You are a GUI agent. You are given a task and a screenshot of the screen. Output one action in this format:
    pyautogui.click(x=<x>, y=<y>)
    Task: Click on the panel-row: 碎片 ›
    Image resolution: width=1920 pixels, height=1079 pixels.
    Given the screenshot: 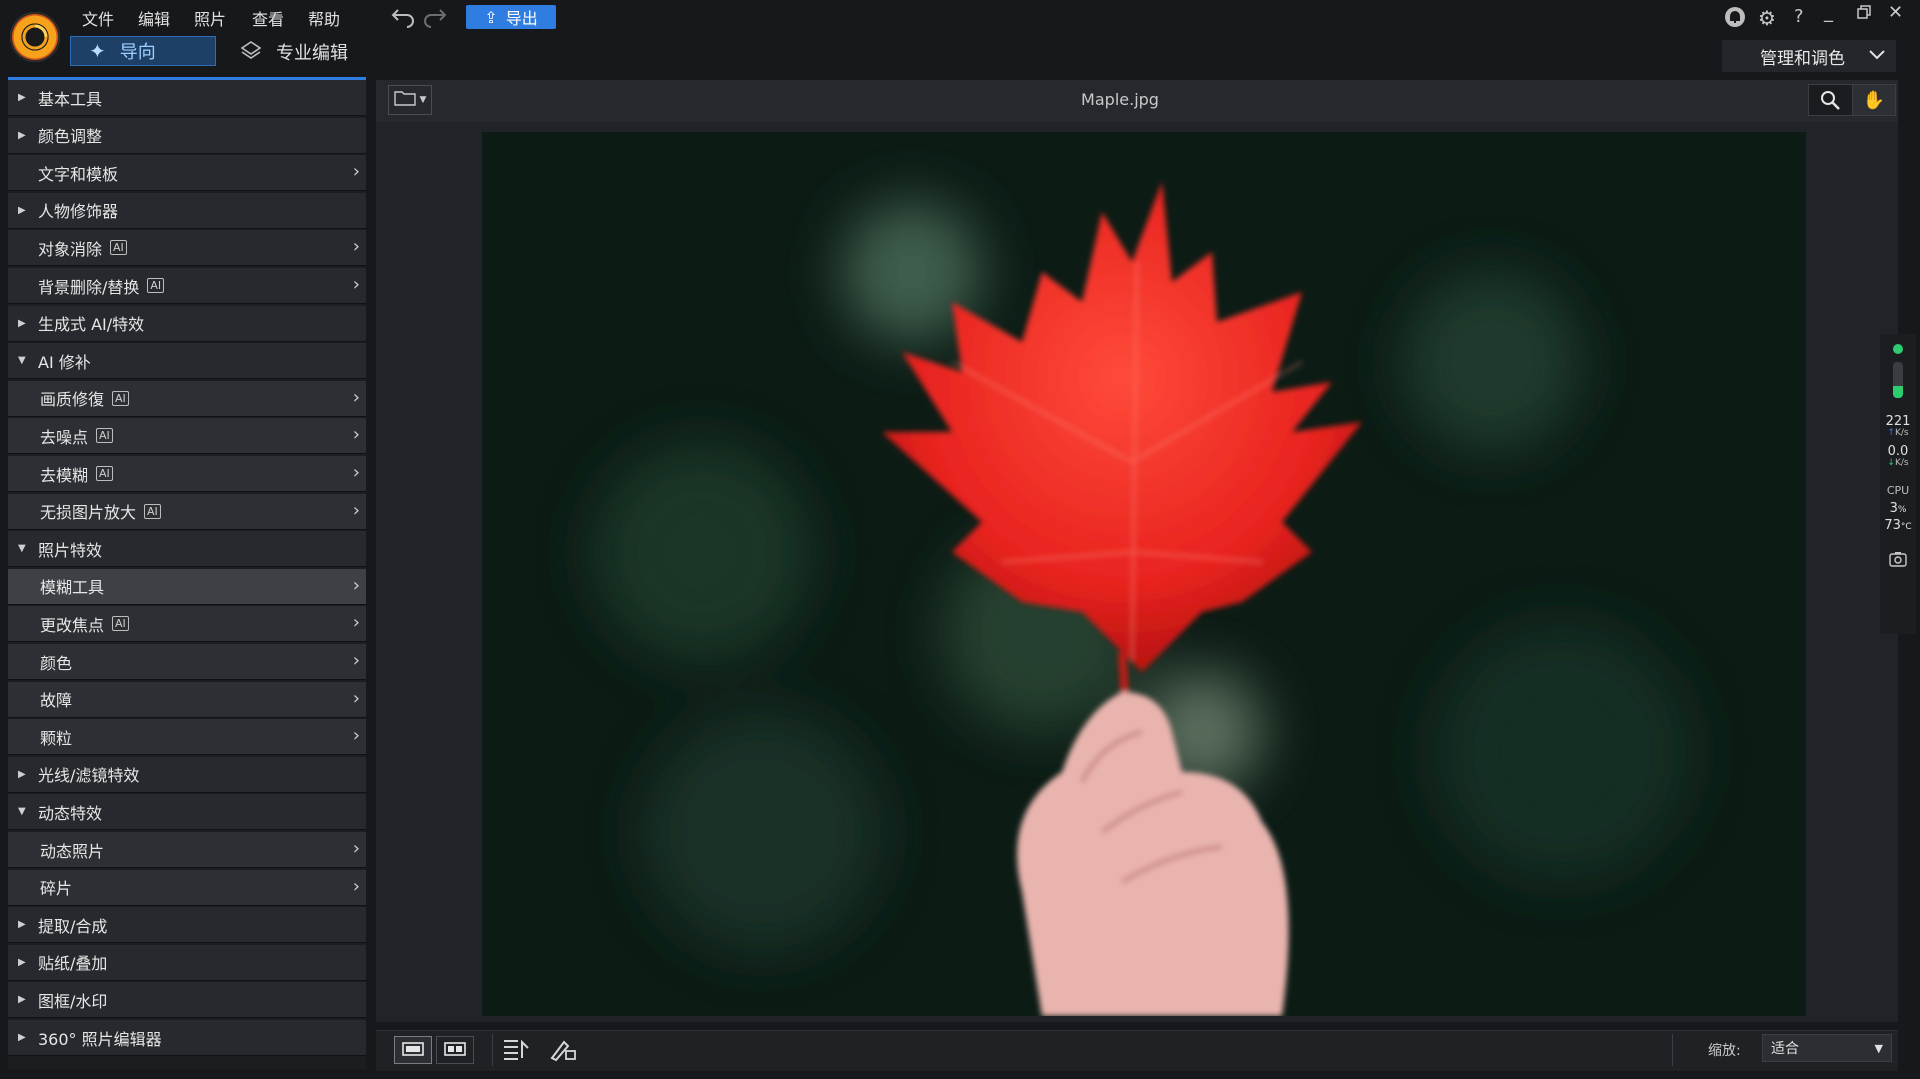 What is the action you would take?
    pyautogui.click(x=187, y=887)
    